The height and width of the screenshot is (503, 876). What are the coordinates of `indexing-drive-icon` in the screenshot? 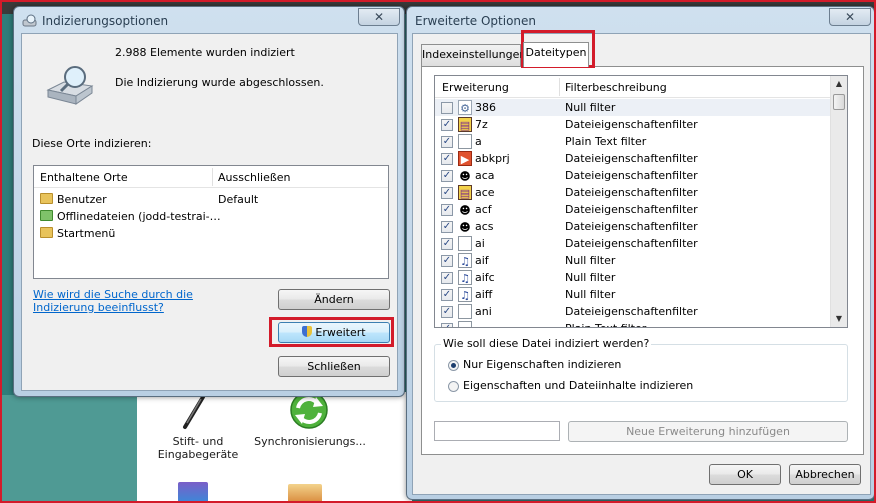 It's located at (70, 85).